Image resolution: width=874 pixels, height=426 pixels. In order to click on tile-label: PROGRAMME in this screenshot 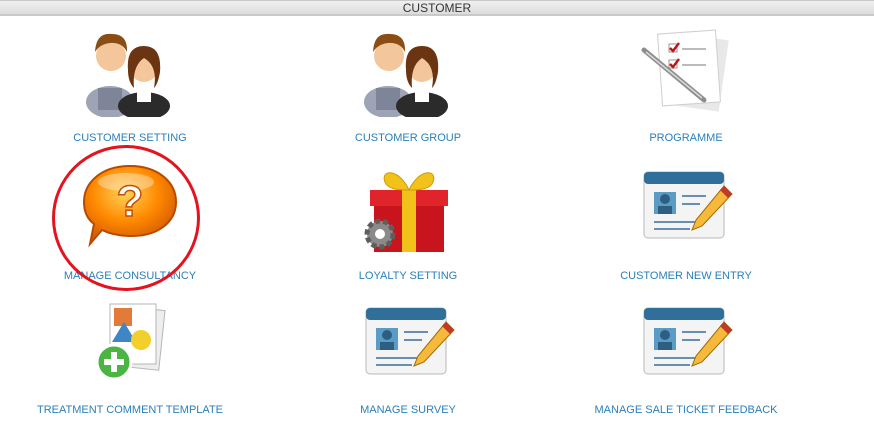, I will do `click(686, 138)`.